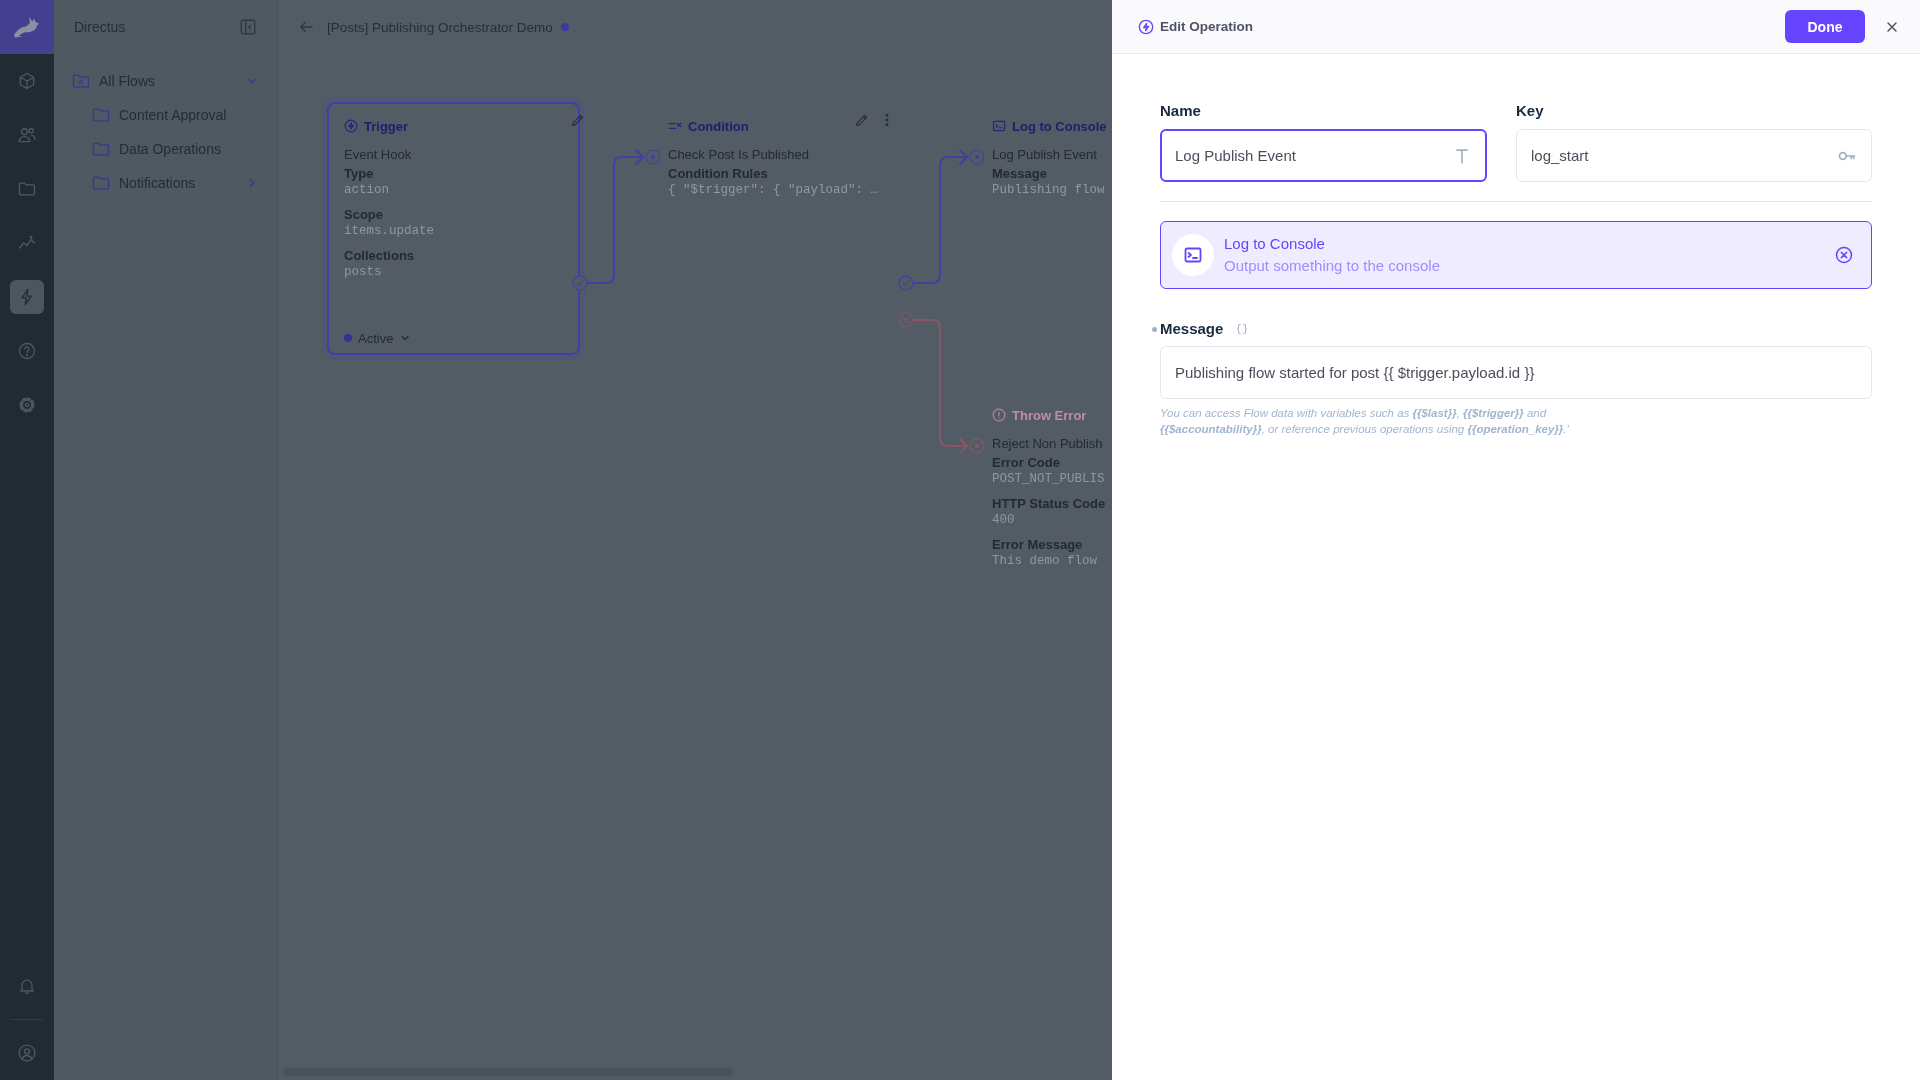 The width and height of the screenshot is (1920, 1080). Describe the element at coordinates (27, 27) in the screenshot. I see `logo-icon` at that location.